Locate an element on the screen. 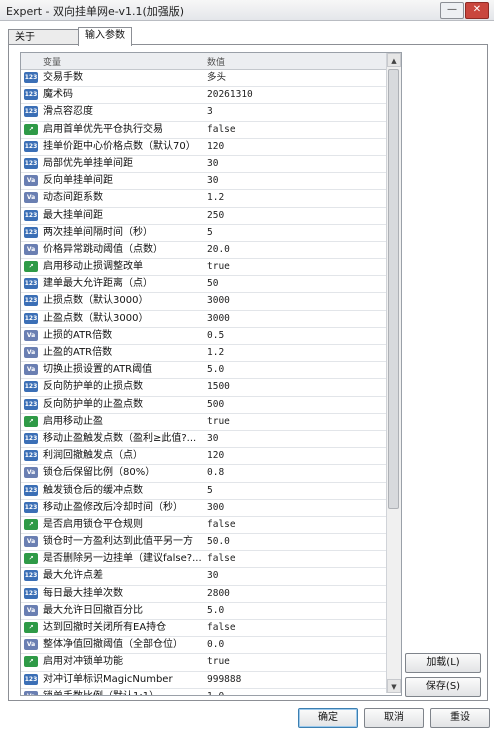 The height and width of the screenshot is (731, 494). param-name: 挂单价距中心价格点数（默认70） is located at coordinates (119, 146).